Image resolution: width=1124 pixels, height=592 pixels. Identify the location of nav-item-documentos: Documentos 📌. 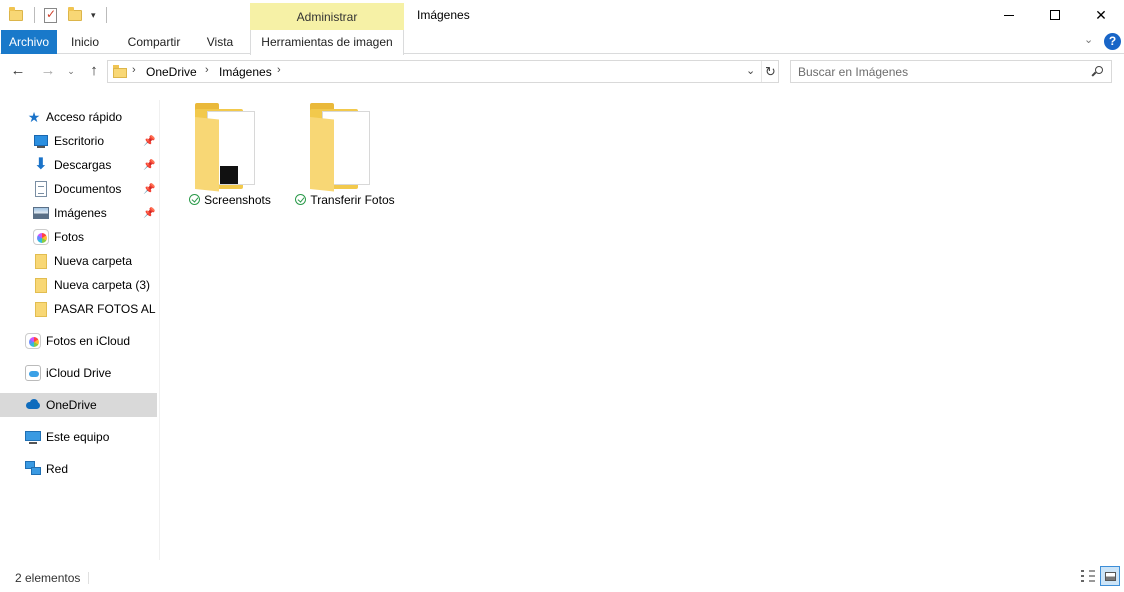
(78, 189).